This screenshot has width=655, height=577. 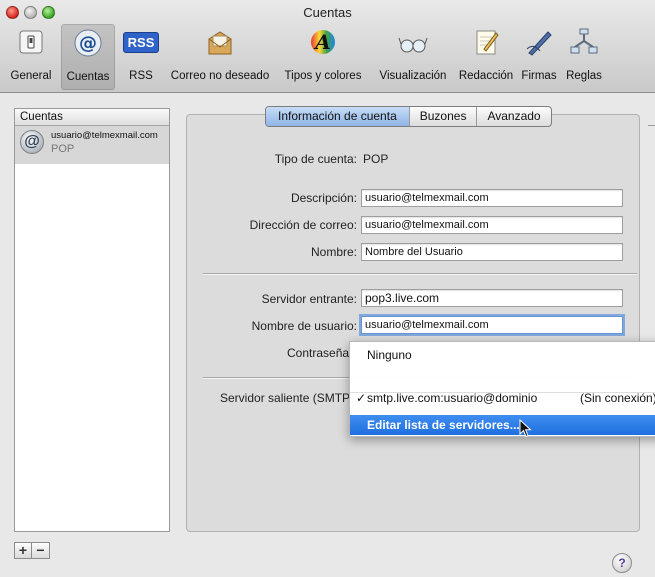 What do you see at coordinates (92, 117) in the screenshot?
I see `accounts-list-header: Cuentas` at bounding box center [92, 117].